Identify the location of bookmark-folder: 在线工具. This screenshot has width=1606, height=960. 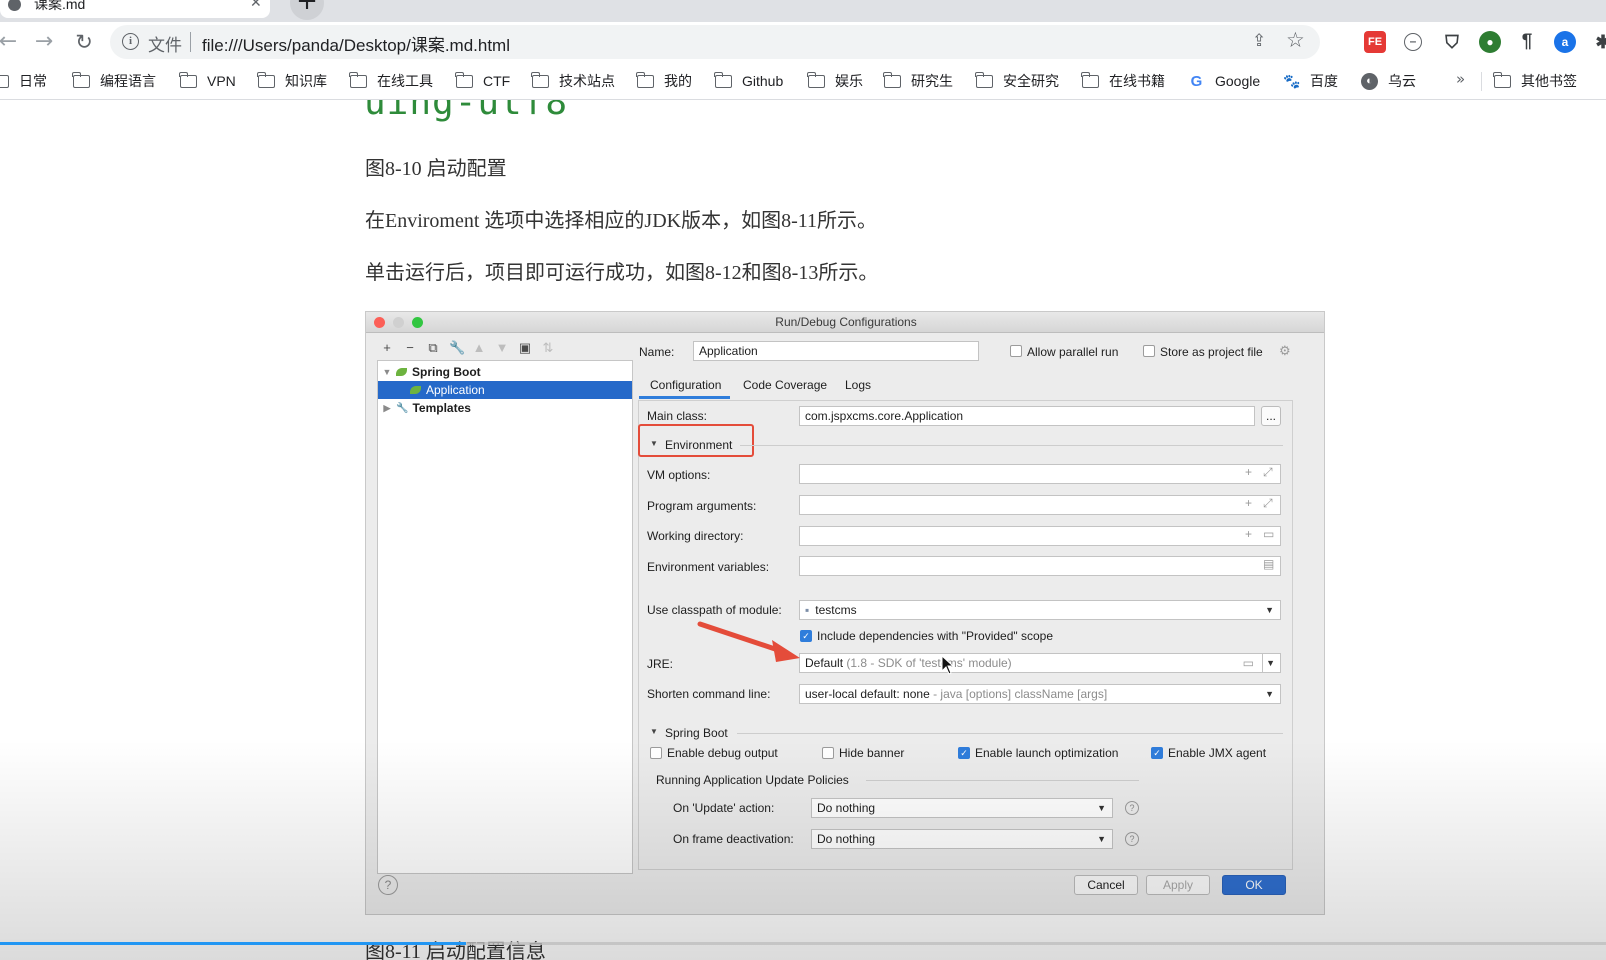
(391, 81).